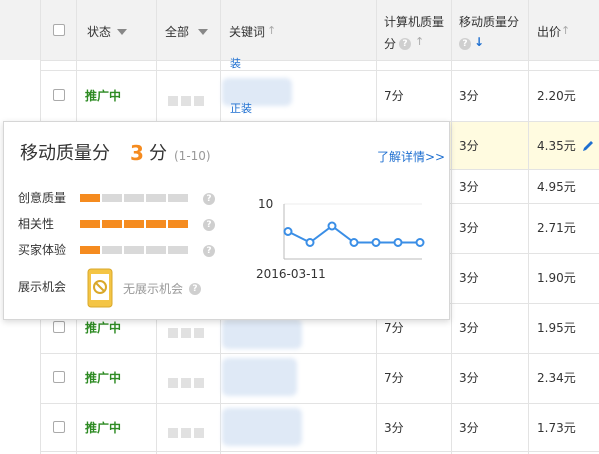  What do you see at coordinates (153, 289) in the screenshot?
I see `exposure-value: 无展示机会` at bounding box center [153, 289].